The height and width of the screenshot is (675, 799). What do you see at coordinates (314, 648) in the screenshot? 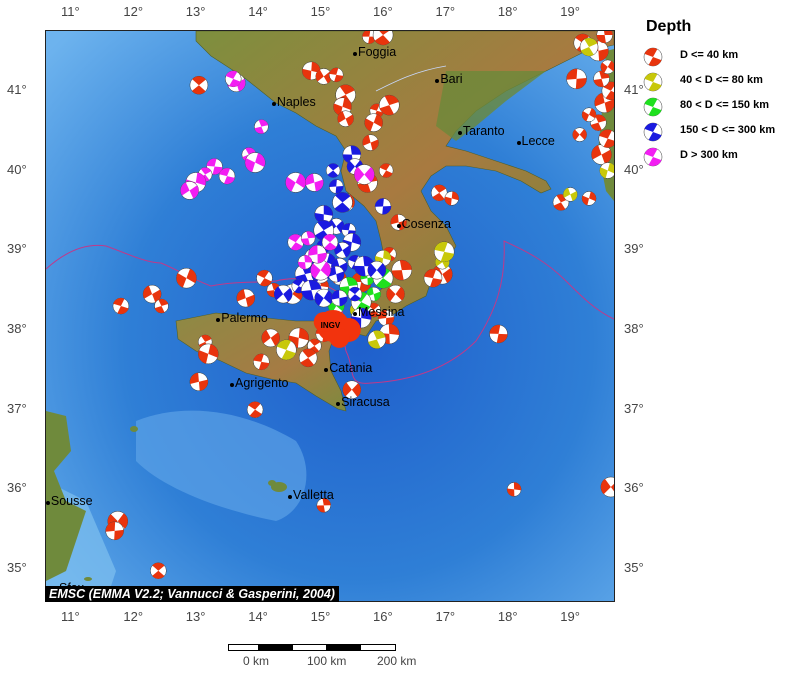
I see `scale-bar` at bounding box center [314, 648].